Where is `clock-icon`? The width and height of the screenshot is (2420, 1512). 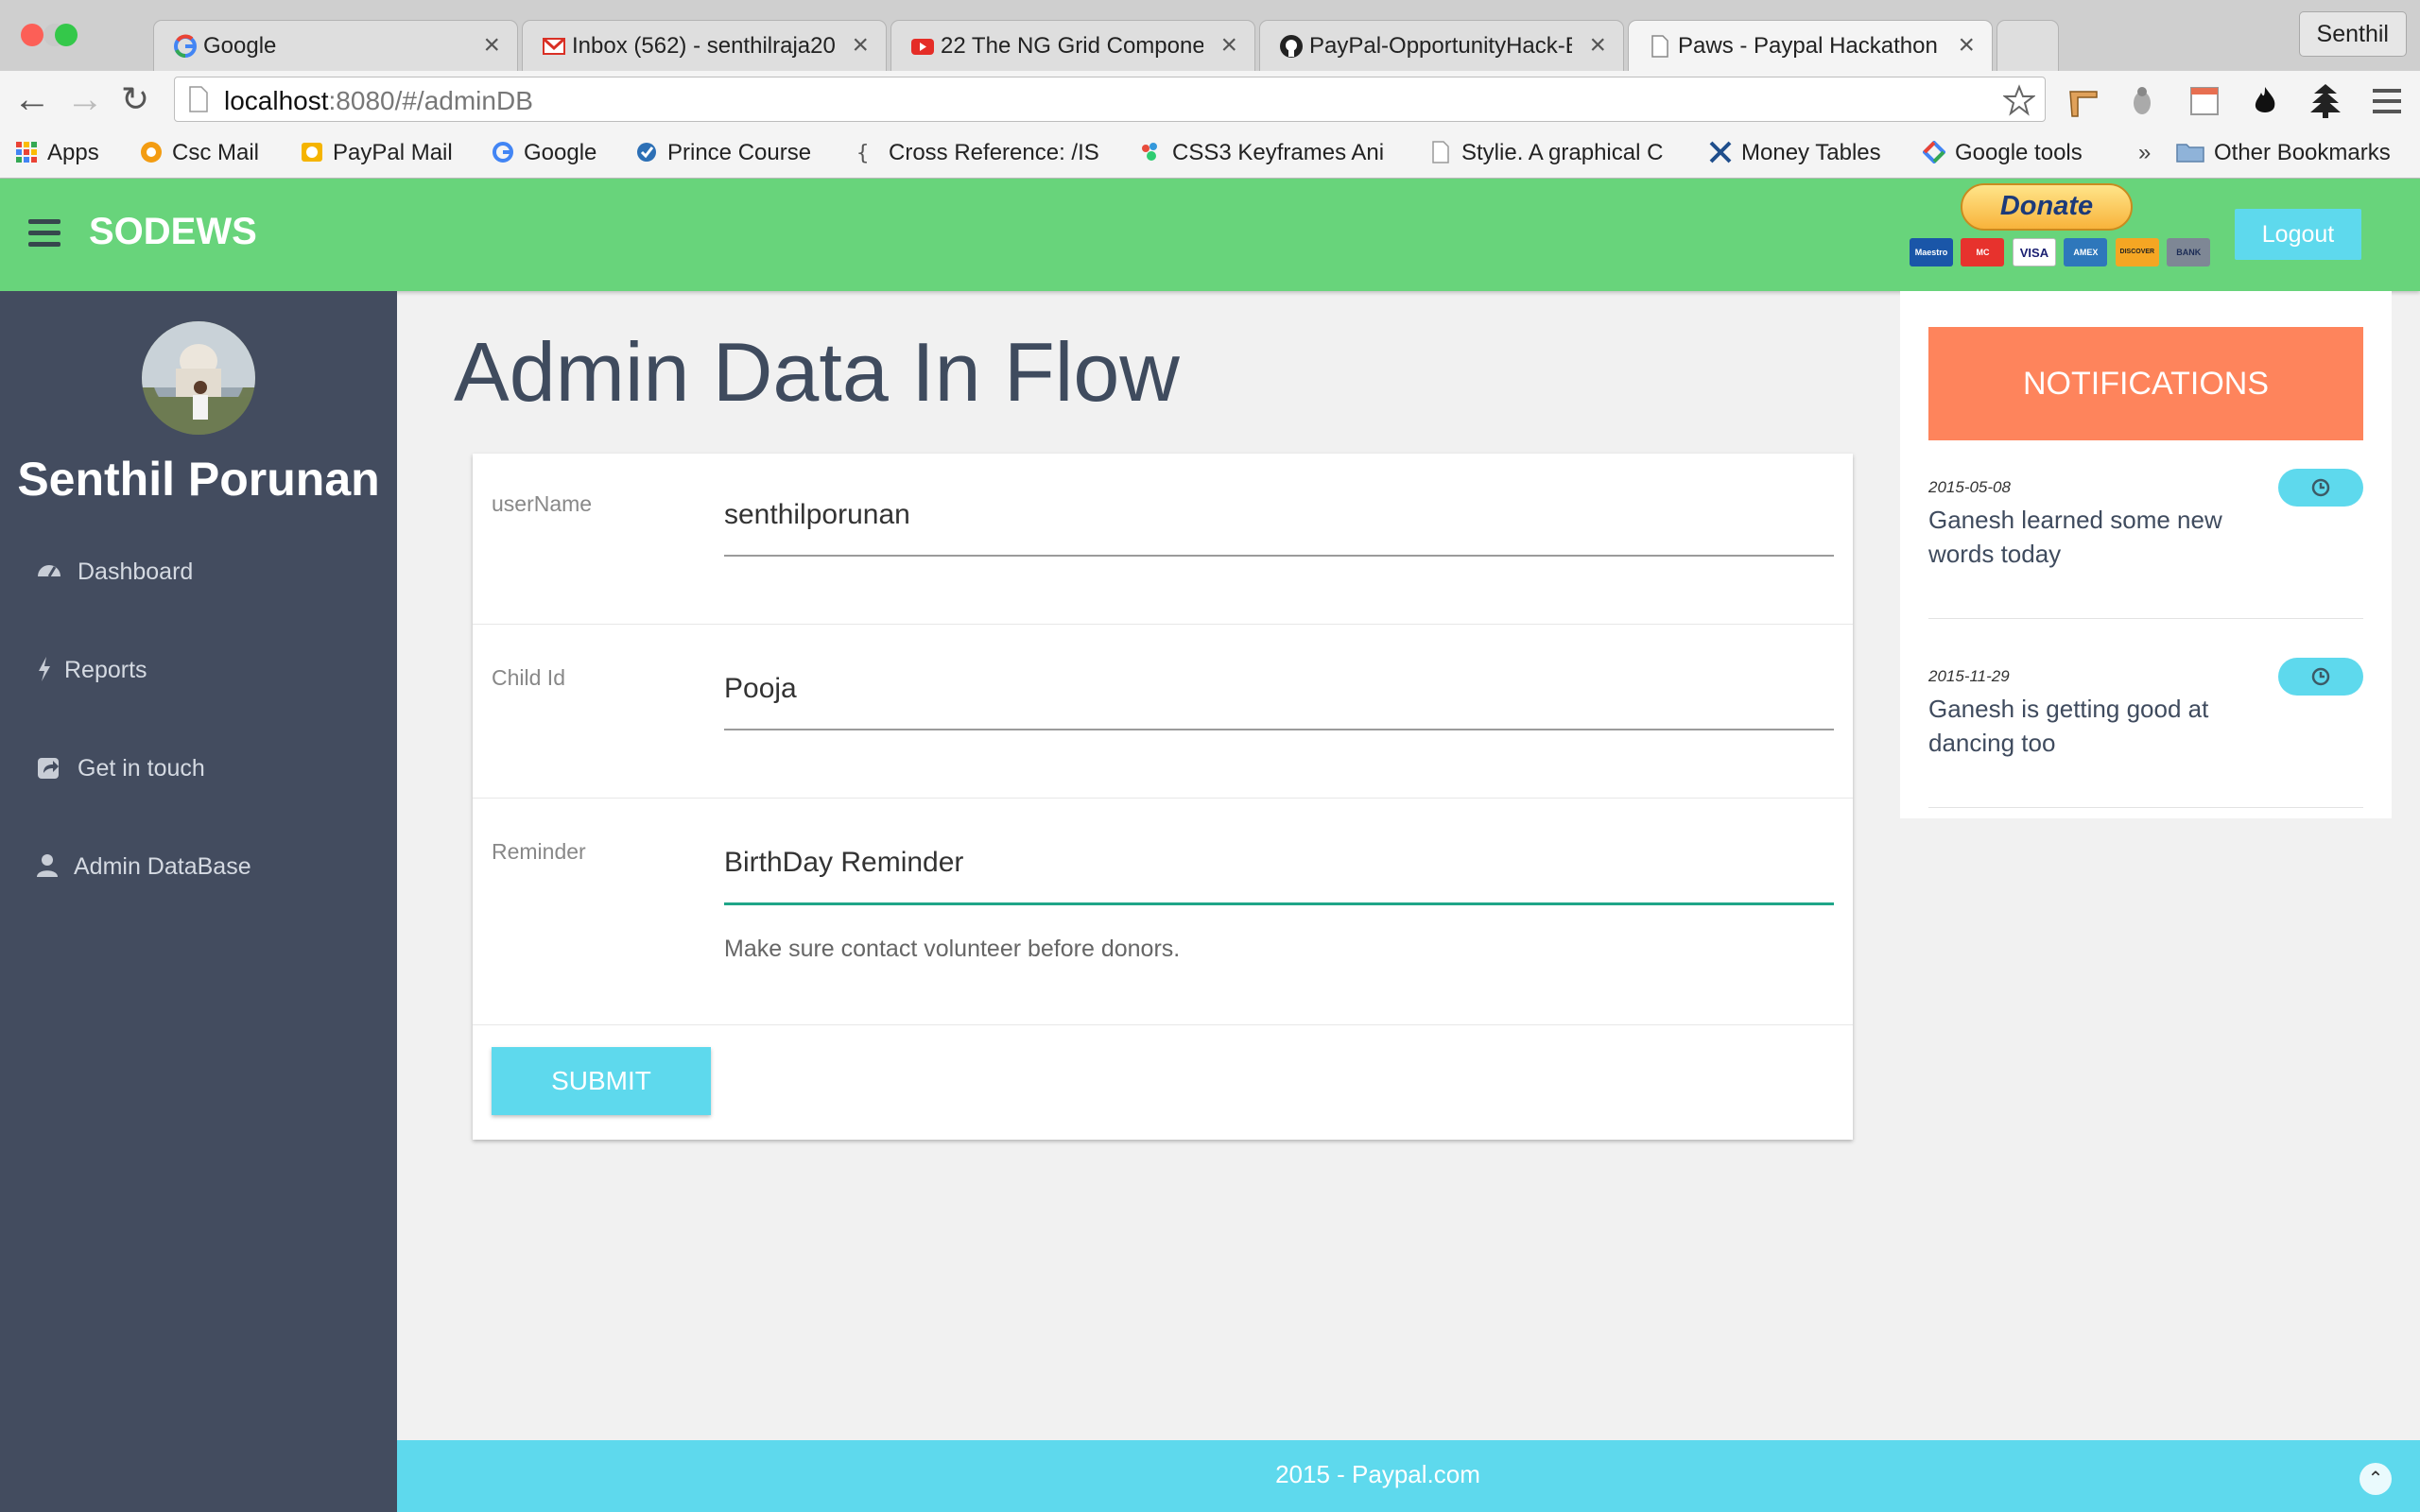 clock-icon is located at coordinates (2320, 676).